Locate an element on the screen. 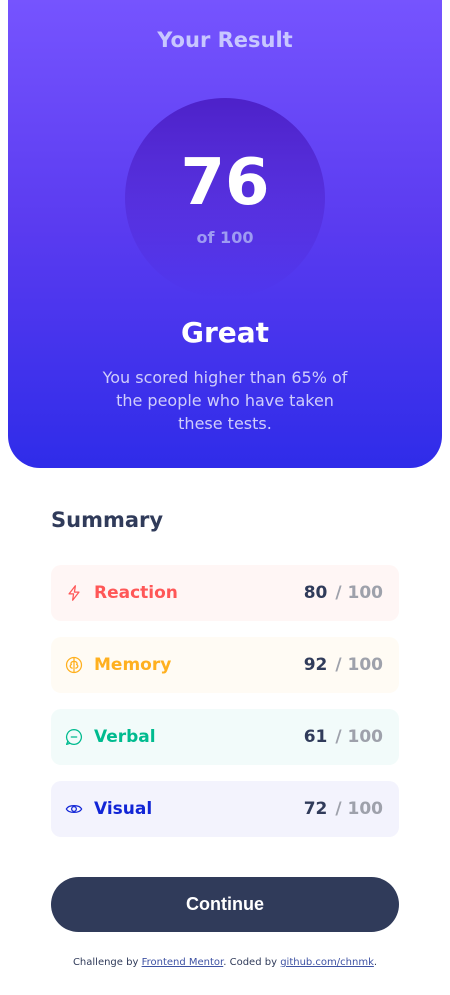  summary-label: Visual is located at coordinates (123, 809).